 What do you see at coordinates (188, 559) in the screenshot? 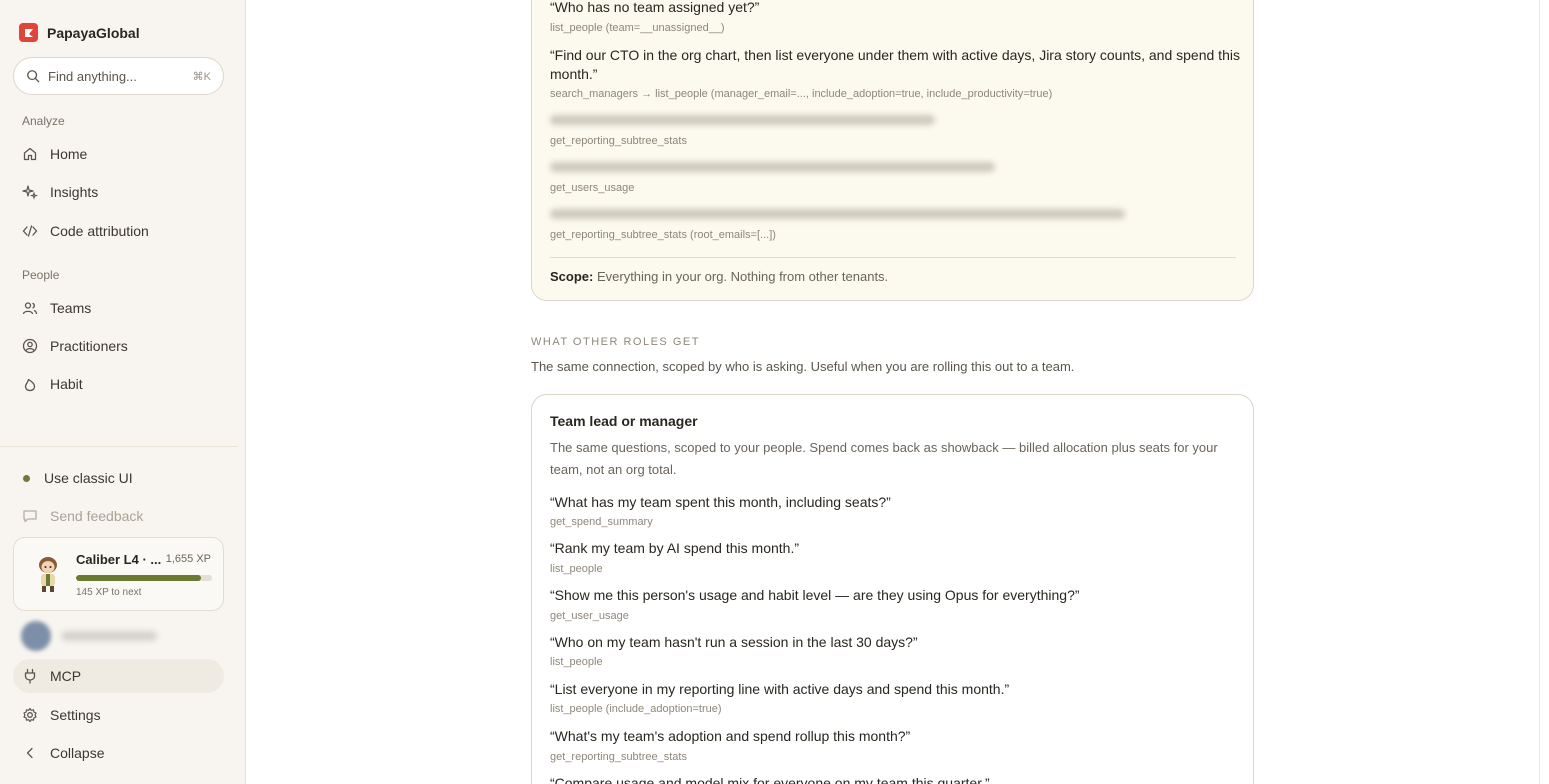
I see `xp-points: 1,655 XP` at bounding box center [188, 559].